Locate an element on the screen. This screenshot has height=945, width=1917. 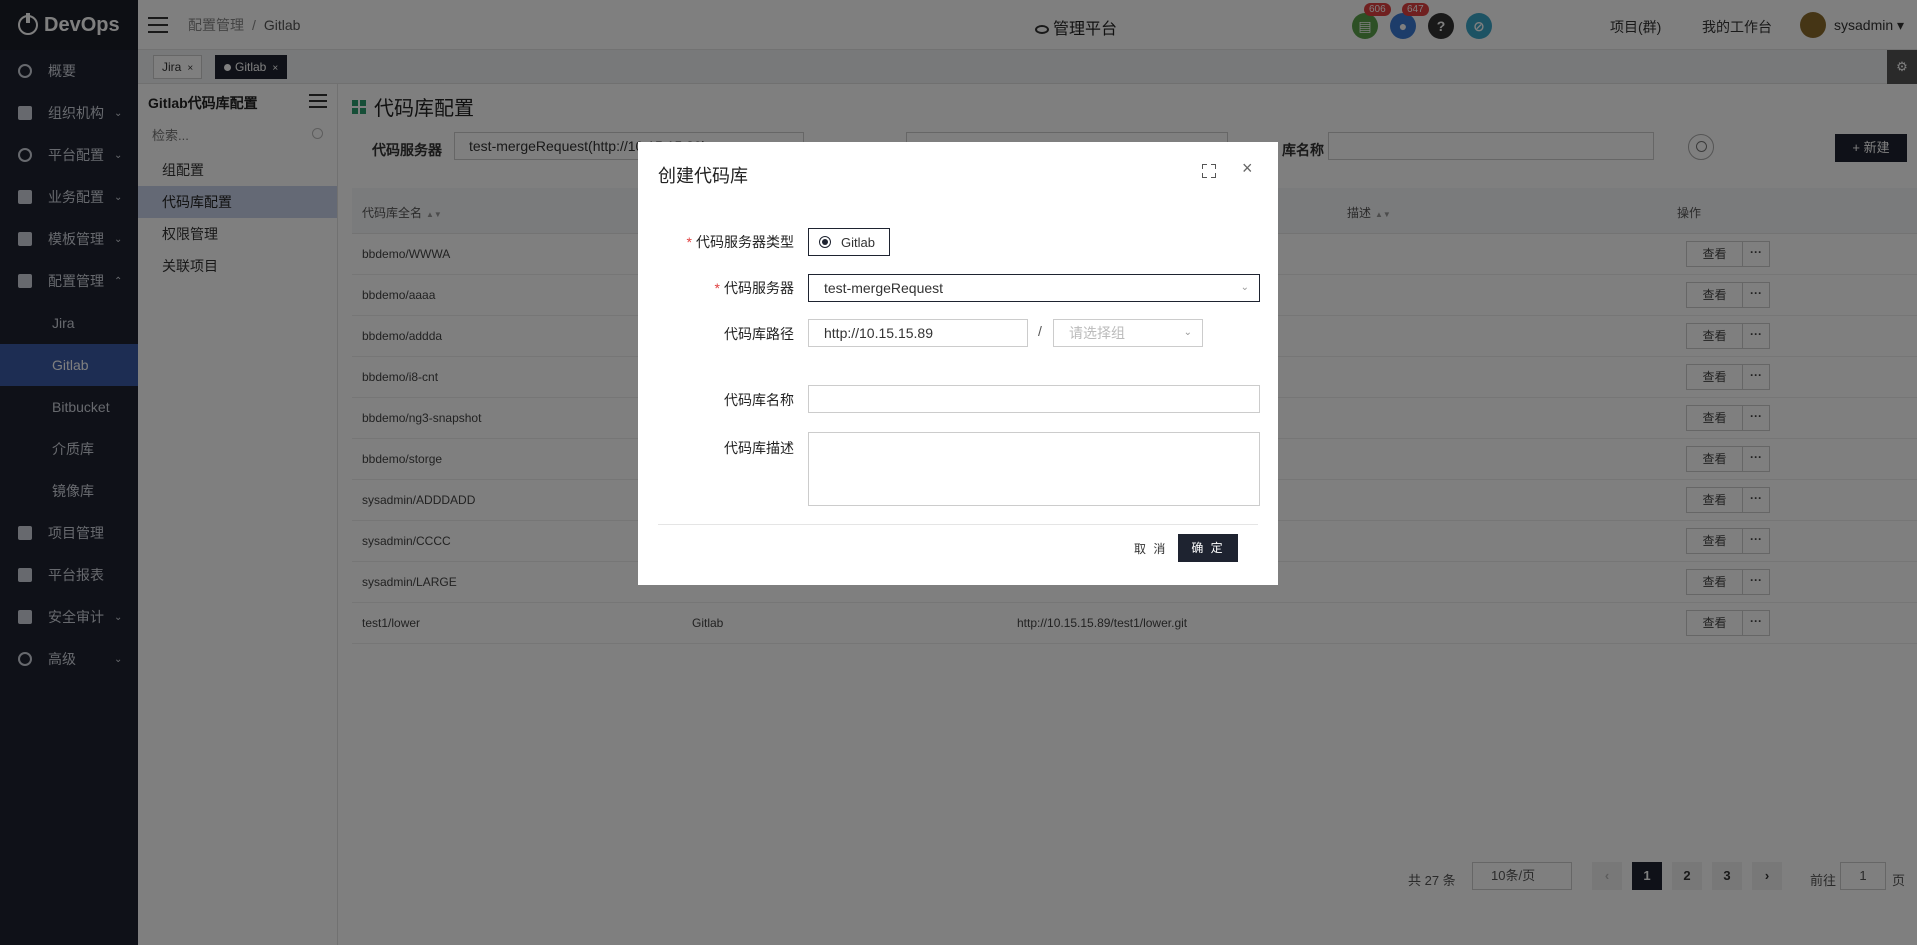
server-type-radio-gitlab: Gitlab is located at coordinates (849, 242).